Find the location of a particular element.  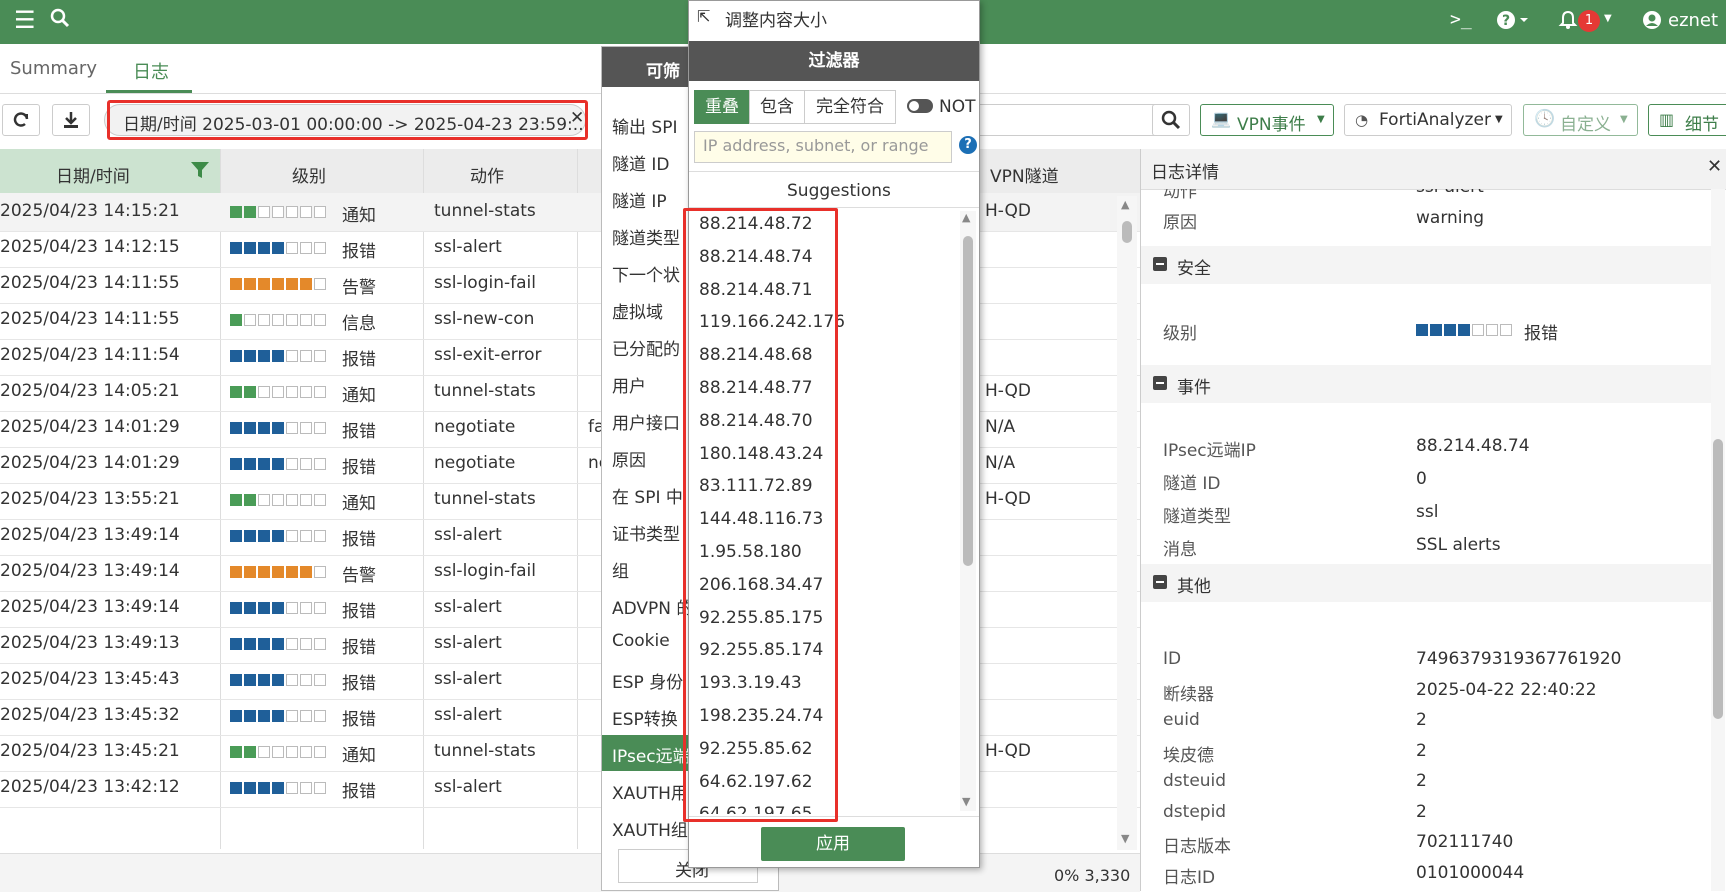

mode-exact-button: 完全符合 is located at coordinates (850, 107).